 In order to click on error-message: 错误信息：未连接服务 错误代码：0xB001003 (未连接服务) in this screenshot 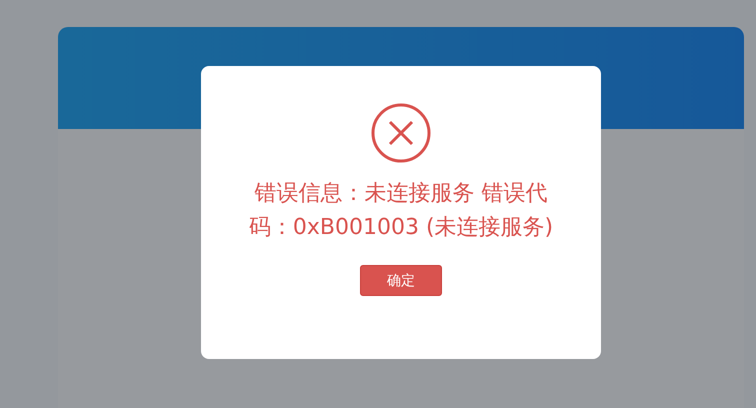, I will do `click(401, 211)`.